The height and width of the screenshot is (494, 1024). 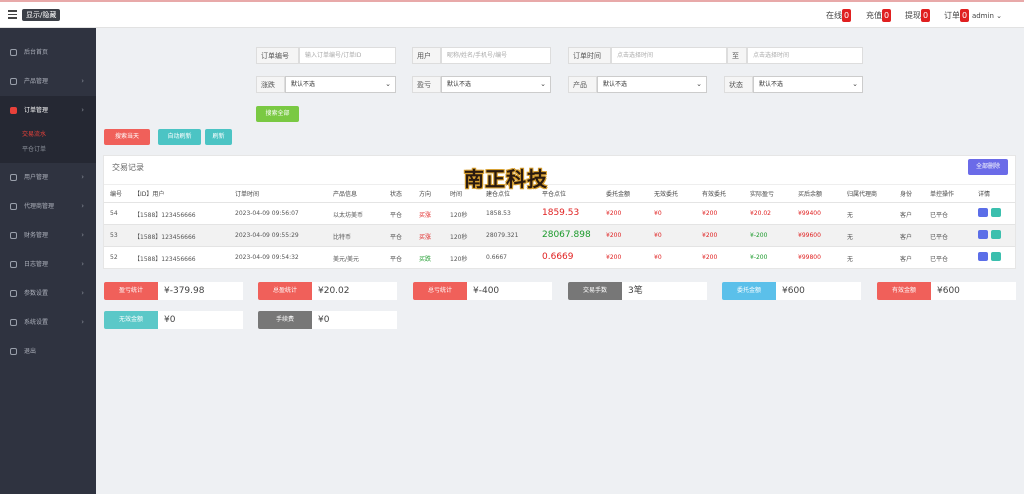 I want to click on cell-role: 客户, so click(x=906, y=237).